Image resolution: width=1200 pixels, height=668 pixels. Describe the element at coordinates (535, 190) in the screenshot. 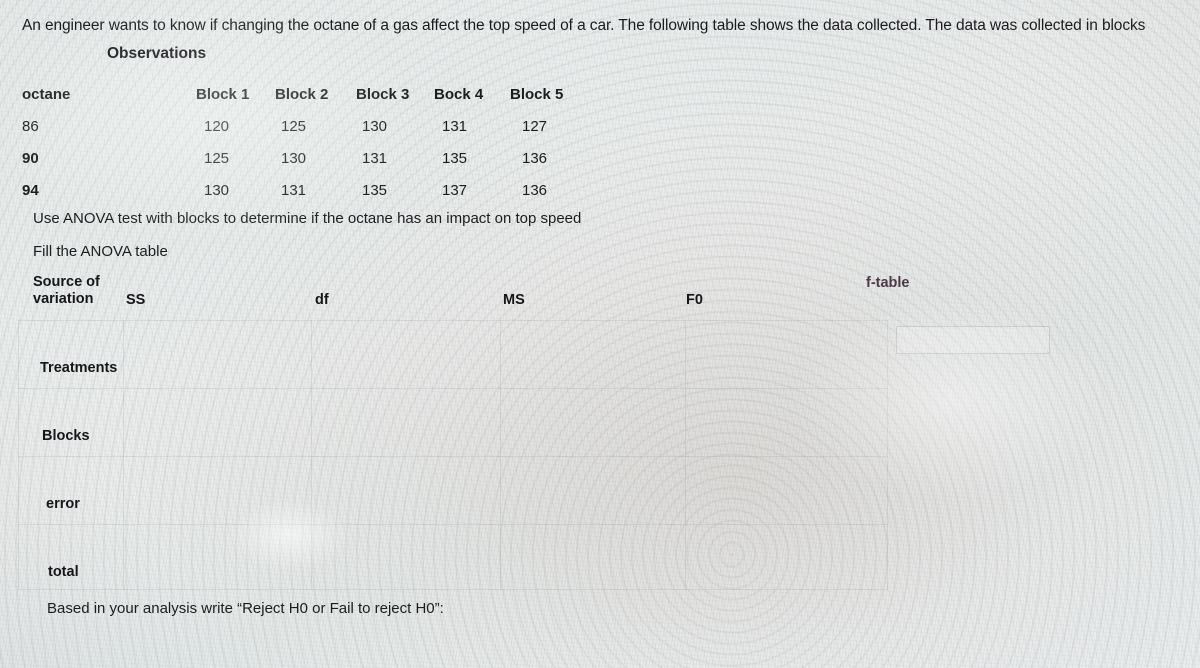

I see `cell-r2-block5: 136` at that location.